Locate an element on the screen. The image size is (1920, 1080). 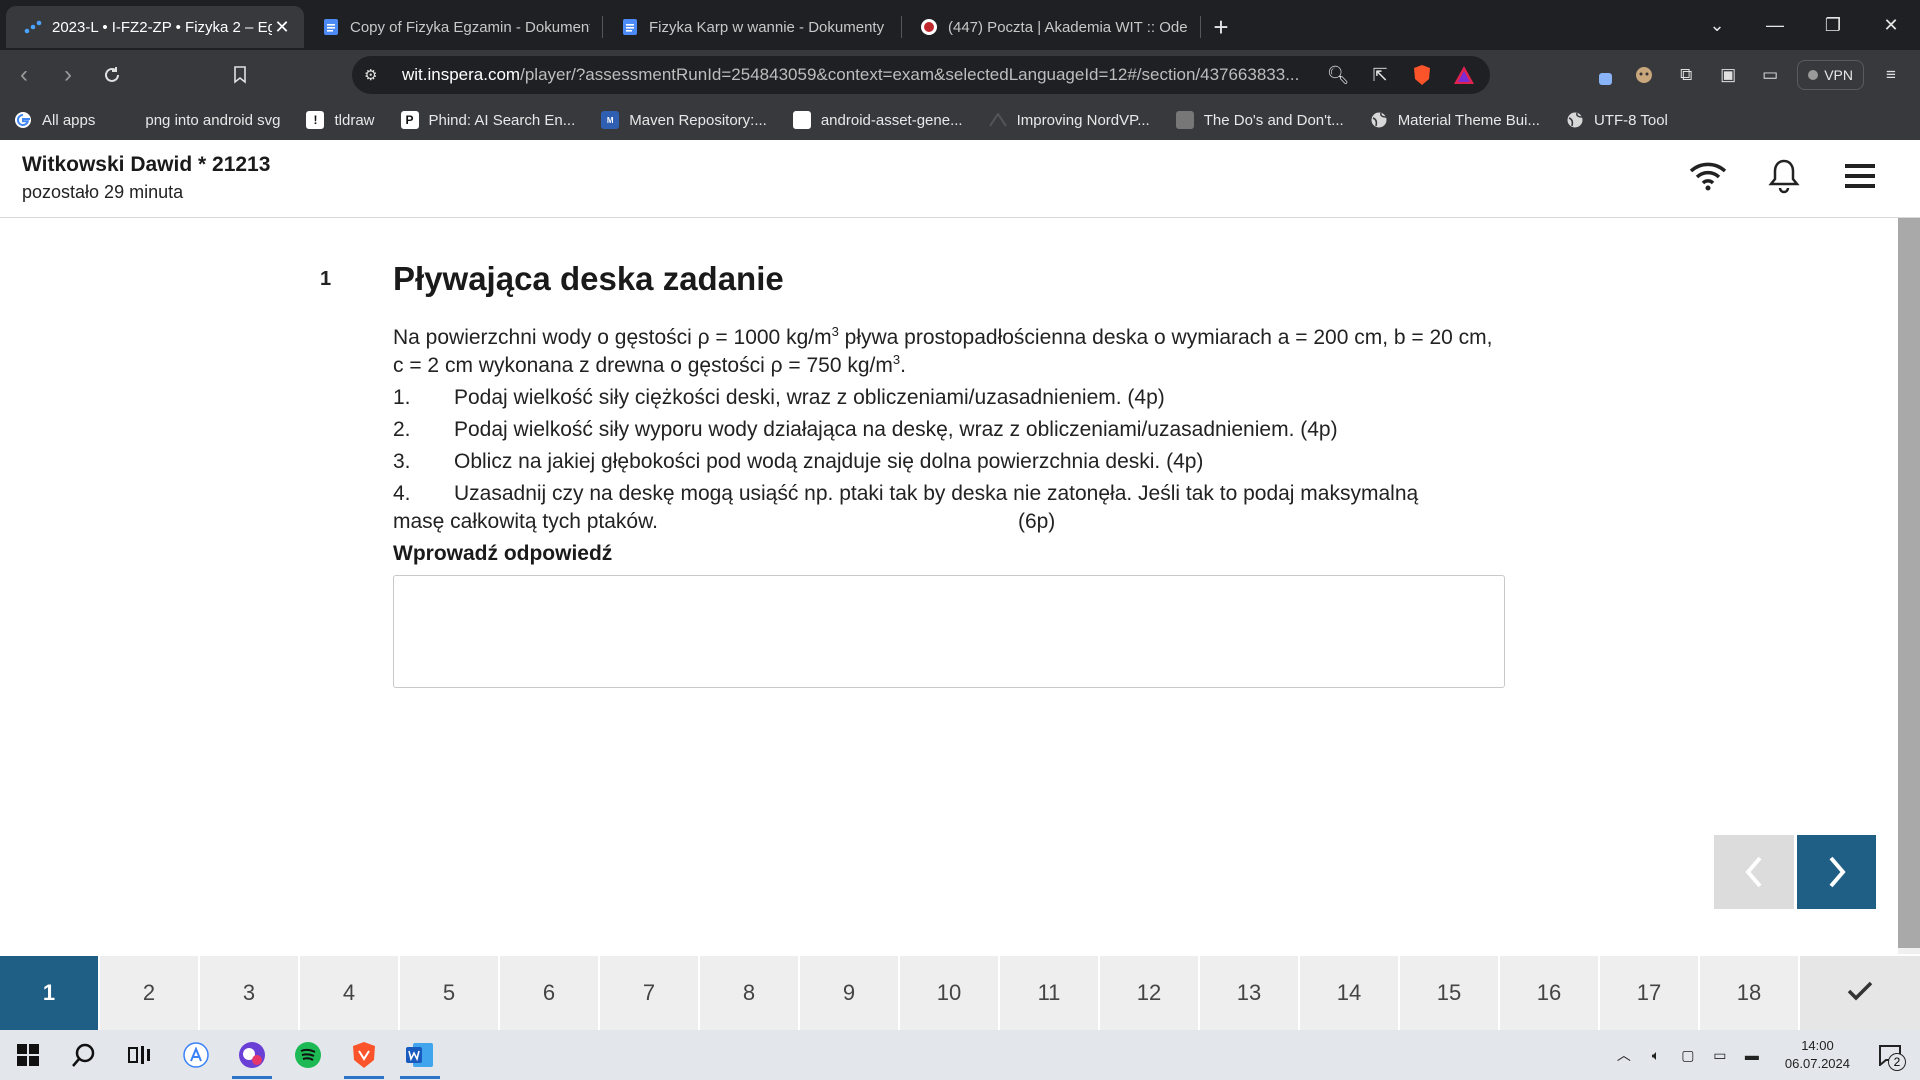
clock-date: 06.07.2024 is located at coordinates (1817, 1063).